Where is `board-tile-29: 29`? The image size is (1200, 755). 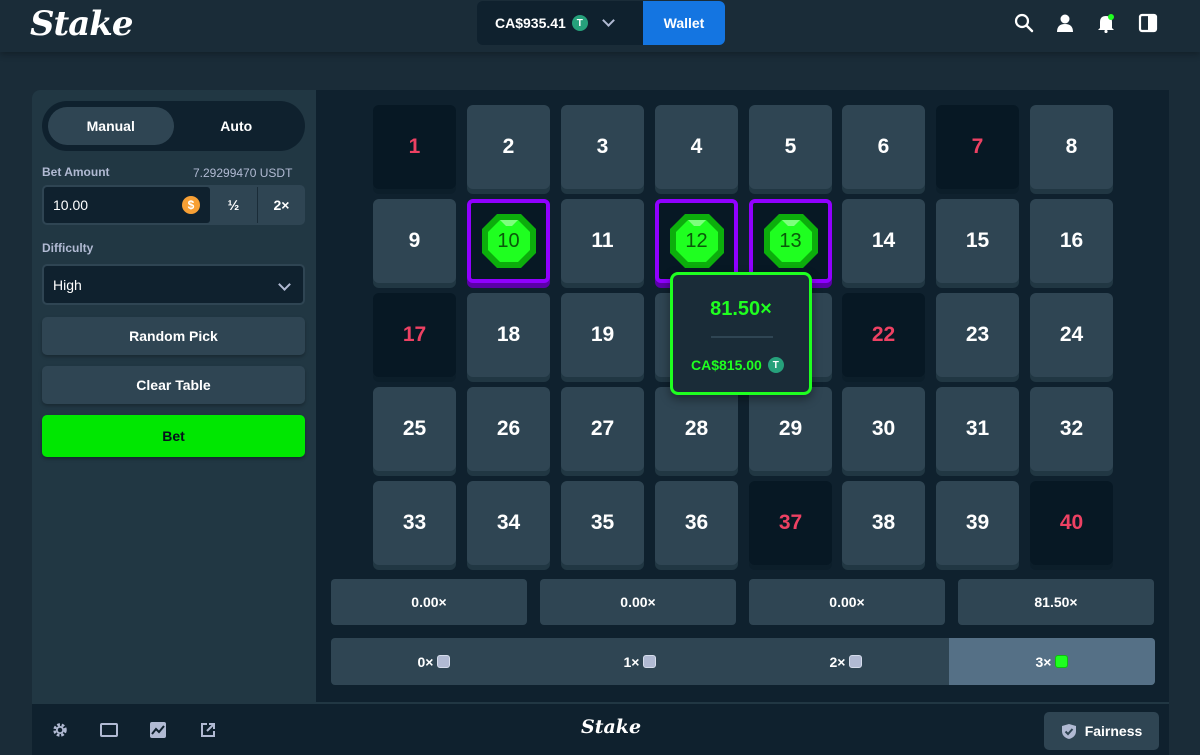 board-tile-29: 29 is located at coordinates (790, 429).